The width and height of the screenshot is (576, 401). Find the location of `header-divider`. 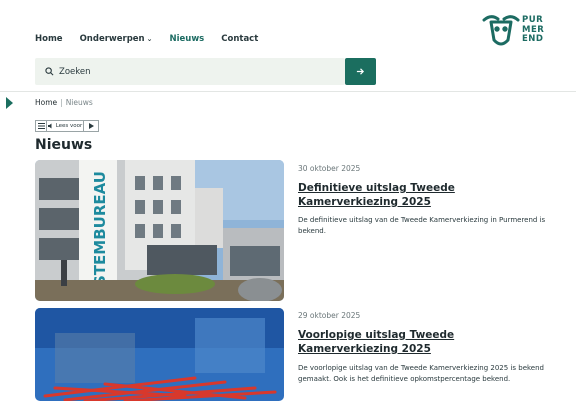

header-divider is located at coordinates (288, 91).